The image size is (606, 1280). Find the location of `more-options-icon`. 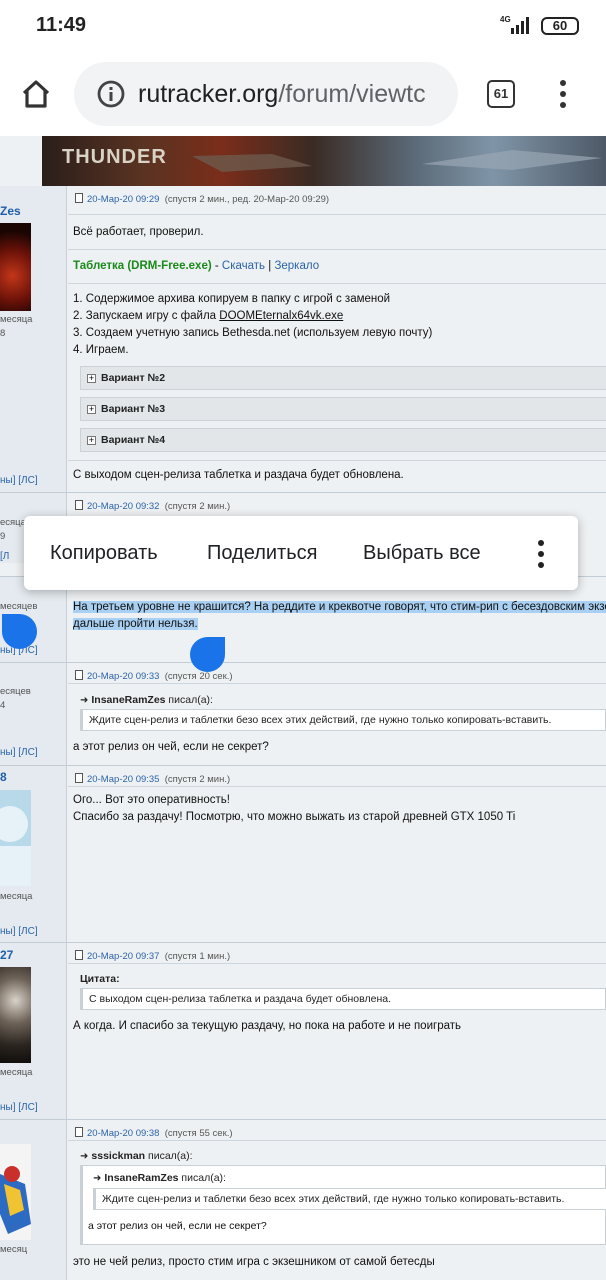

more-options-icon is located at coordinates (541, 554).